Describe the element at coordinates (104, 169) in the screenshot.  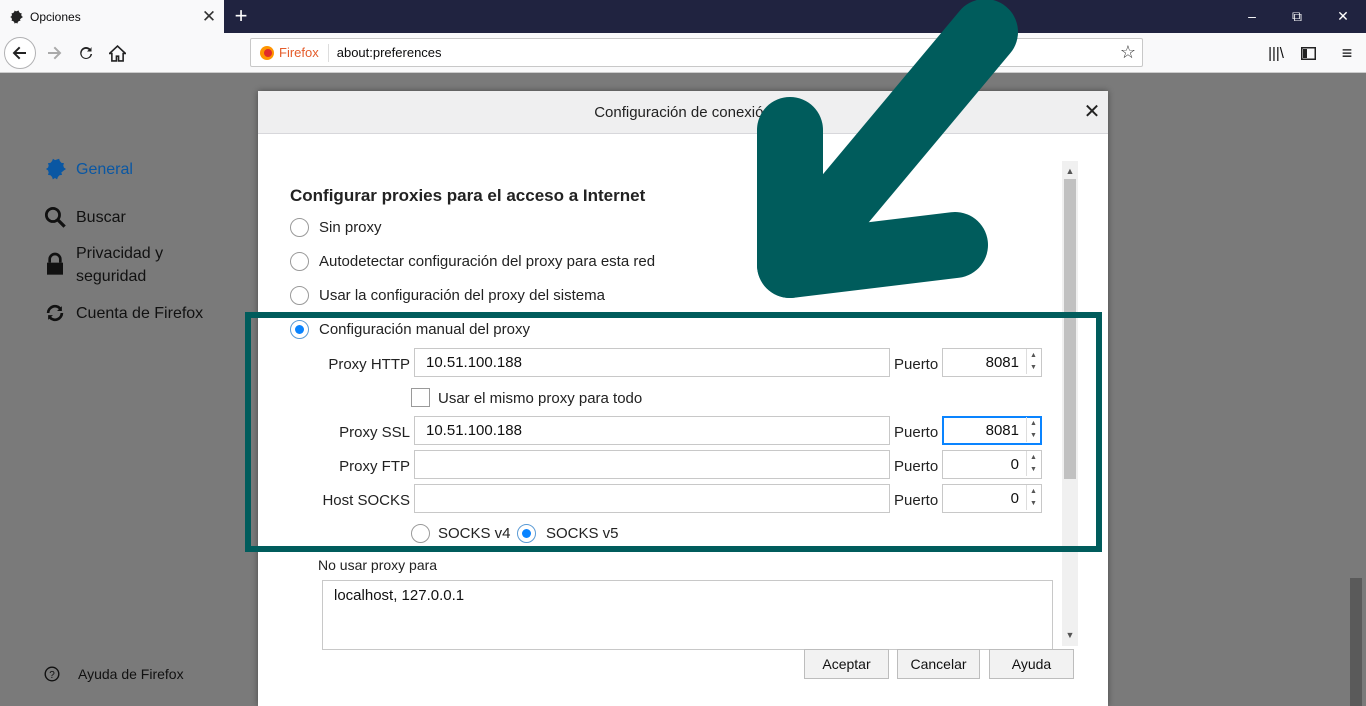
I see `sidebar-item-label: General` at that location.